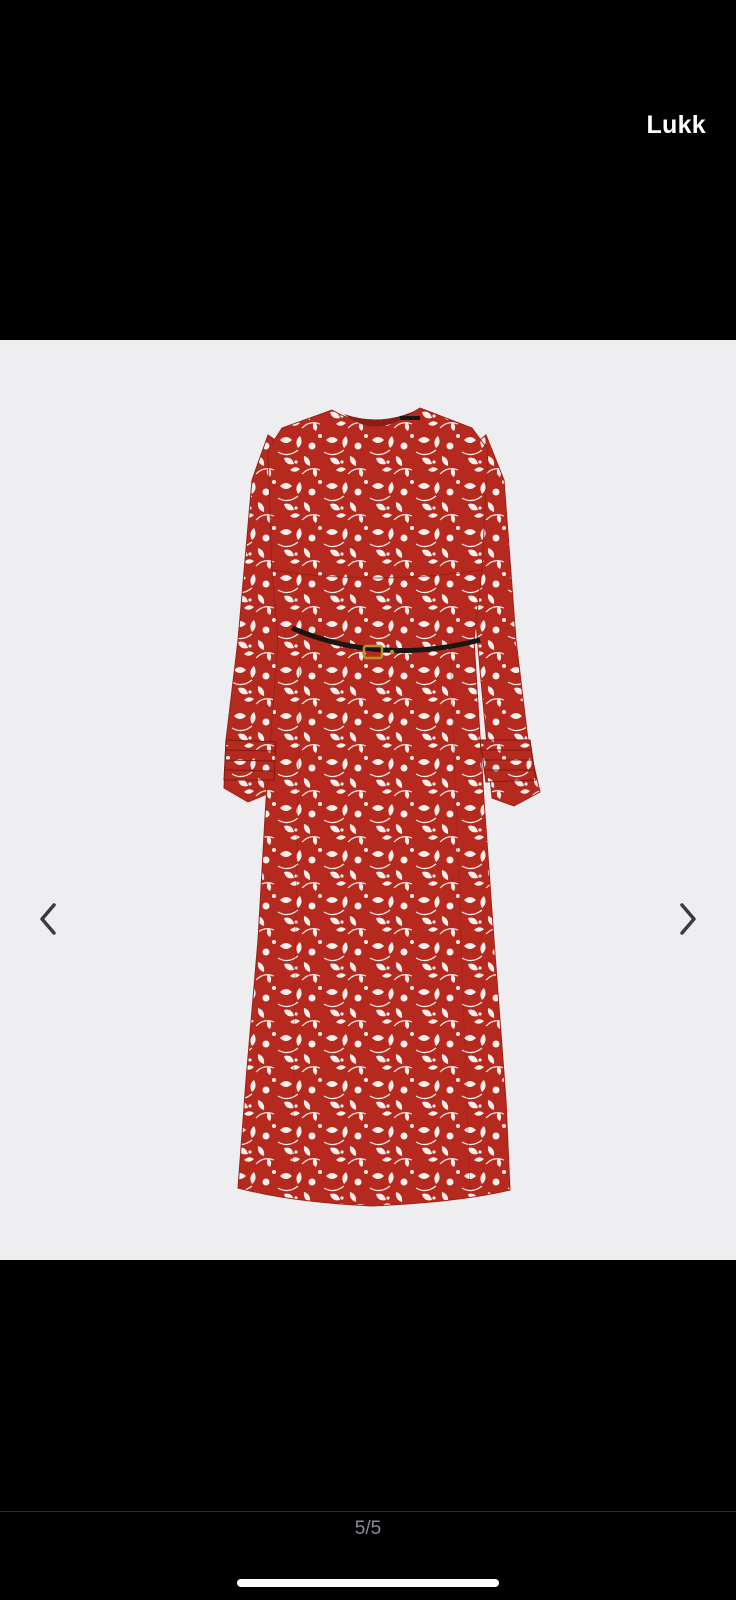 Image resolution: width=736 pixels, height=1600 pixels. I want to click on chevron-right-icon, so click(688, 919).